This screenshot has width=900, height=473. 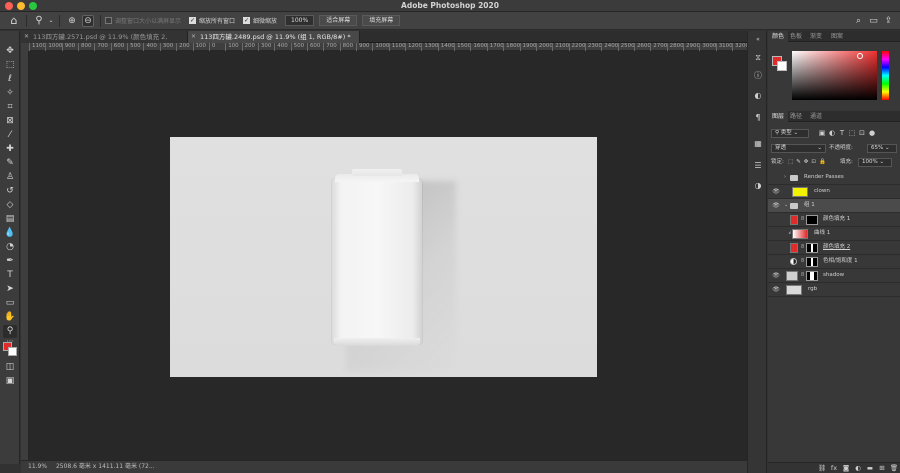 What do you see at coordinates (10, 261) in the screenshot?
I see `pen-tool-icon: ✒` at bounding box center [10, 261].